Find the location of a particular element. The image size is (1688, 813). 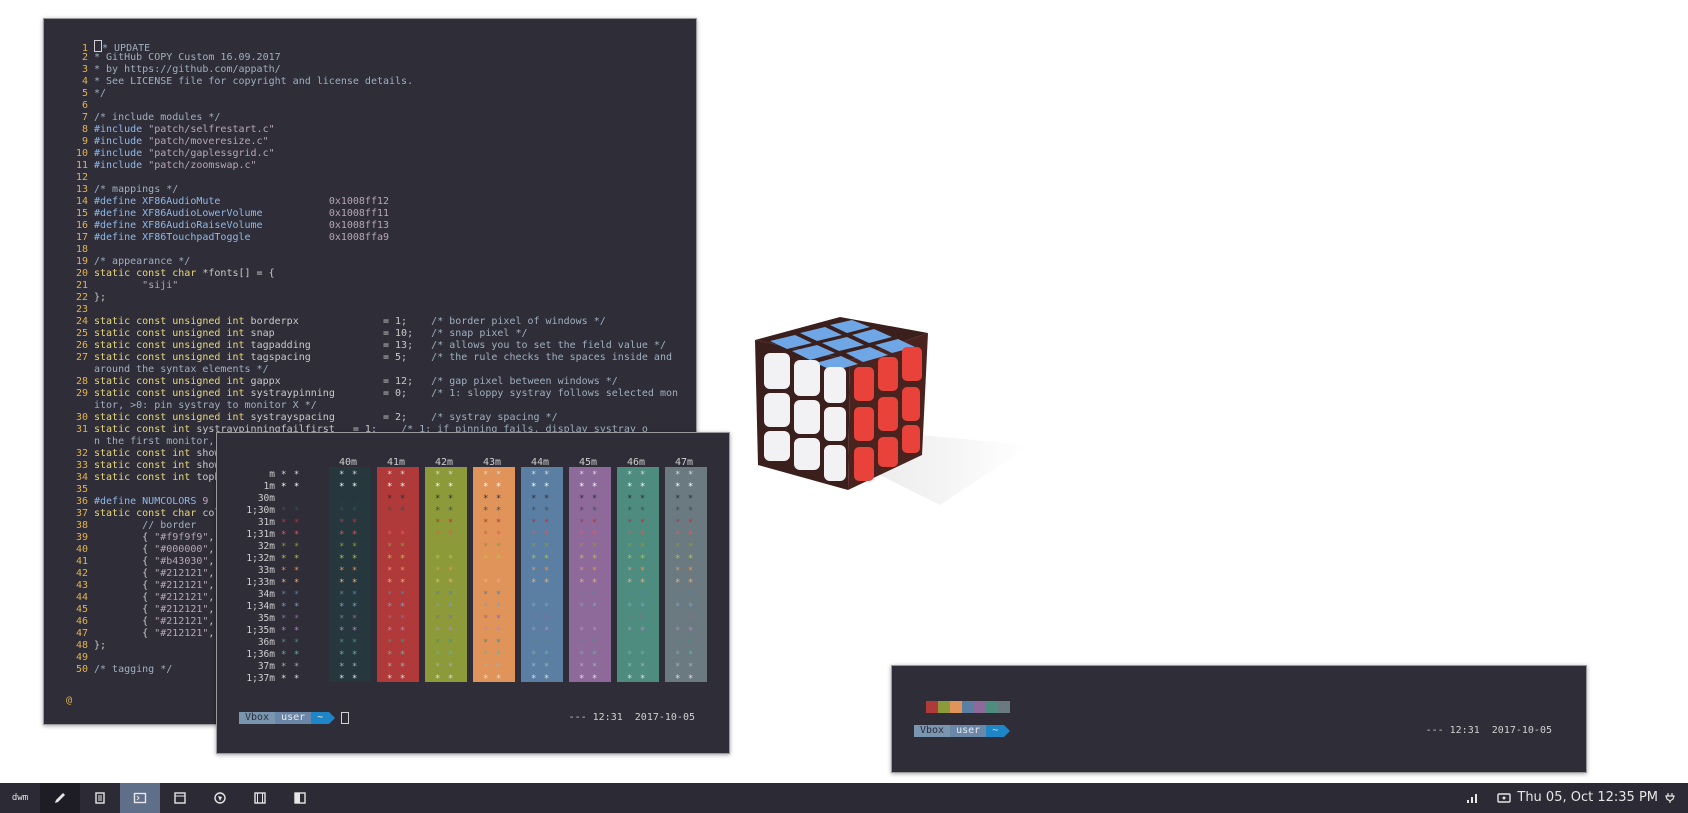

code-token: 0x1008ff13 is located at coordinates (359, 225).